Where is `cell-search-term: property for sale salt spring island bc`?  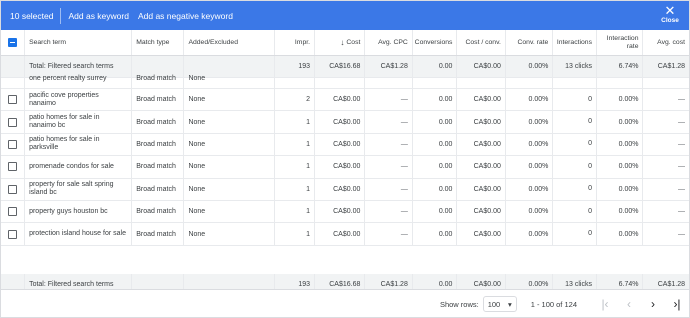
cell-search-term: property for sale salt spring island bc is located at coordinates (79, 189).